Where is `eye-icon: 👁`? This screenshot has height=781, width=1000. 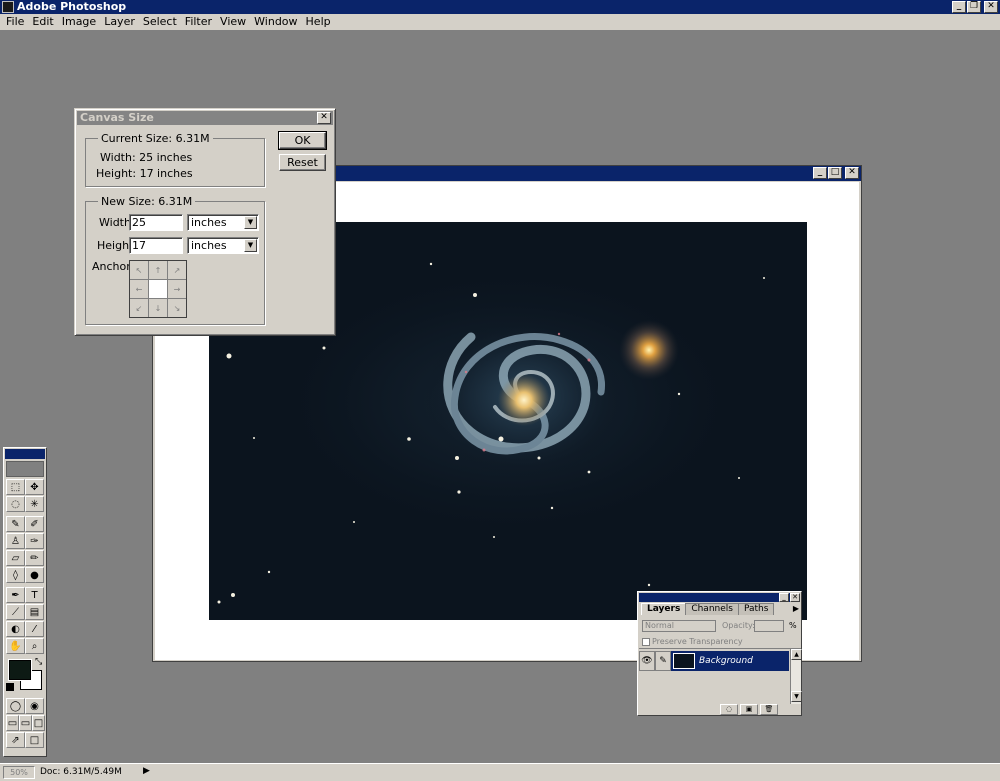
eye-icon: 👁 is located at coordinates (647, 661).